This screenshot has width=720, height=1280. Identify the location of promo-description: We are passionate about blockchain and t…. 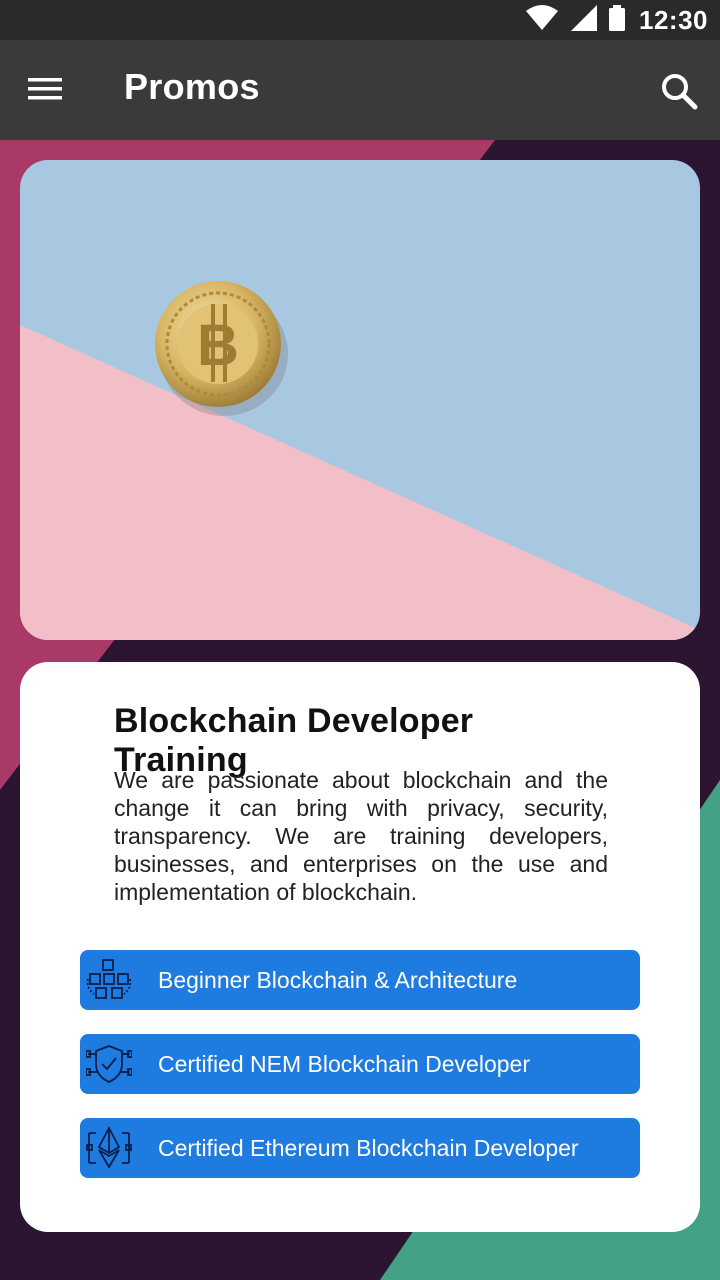
(361, 836).